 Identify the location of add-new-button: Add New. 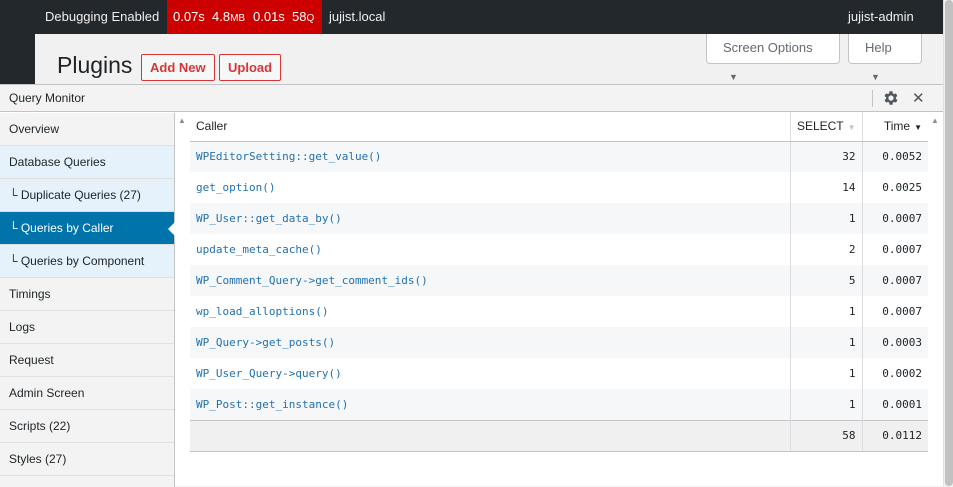
(178, 67).